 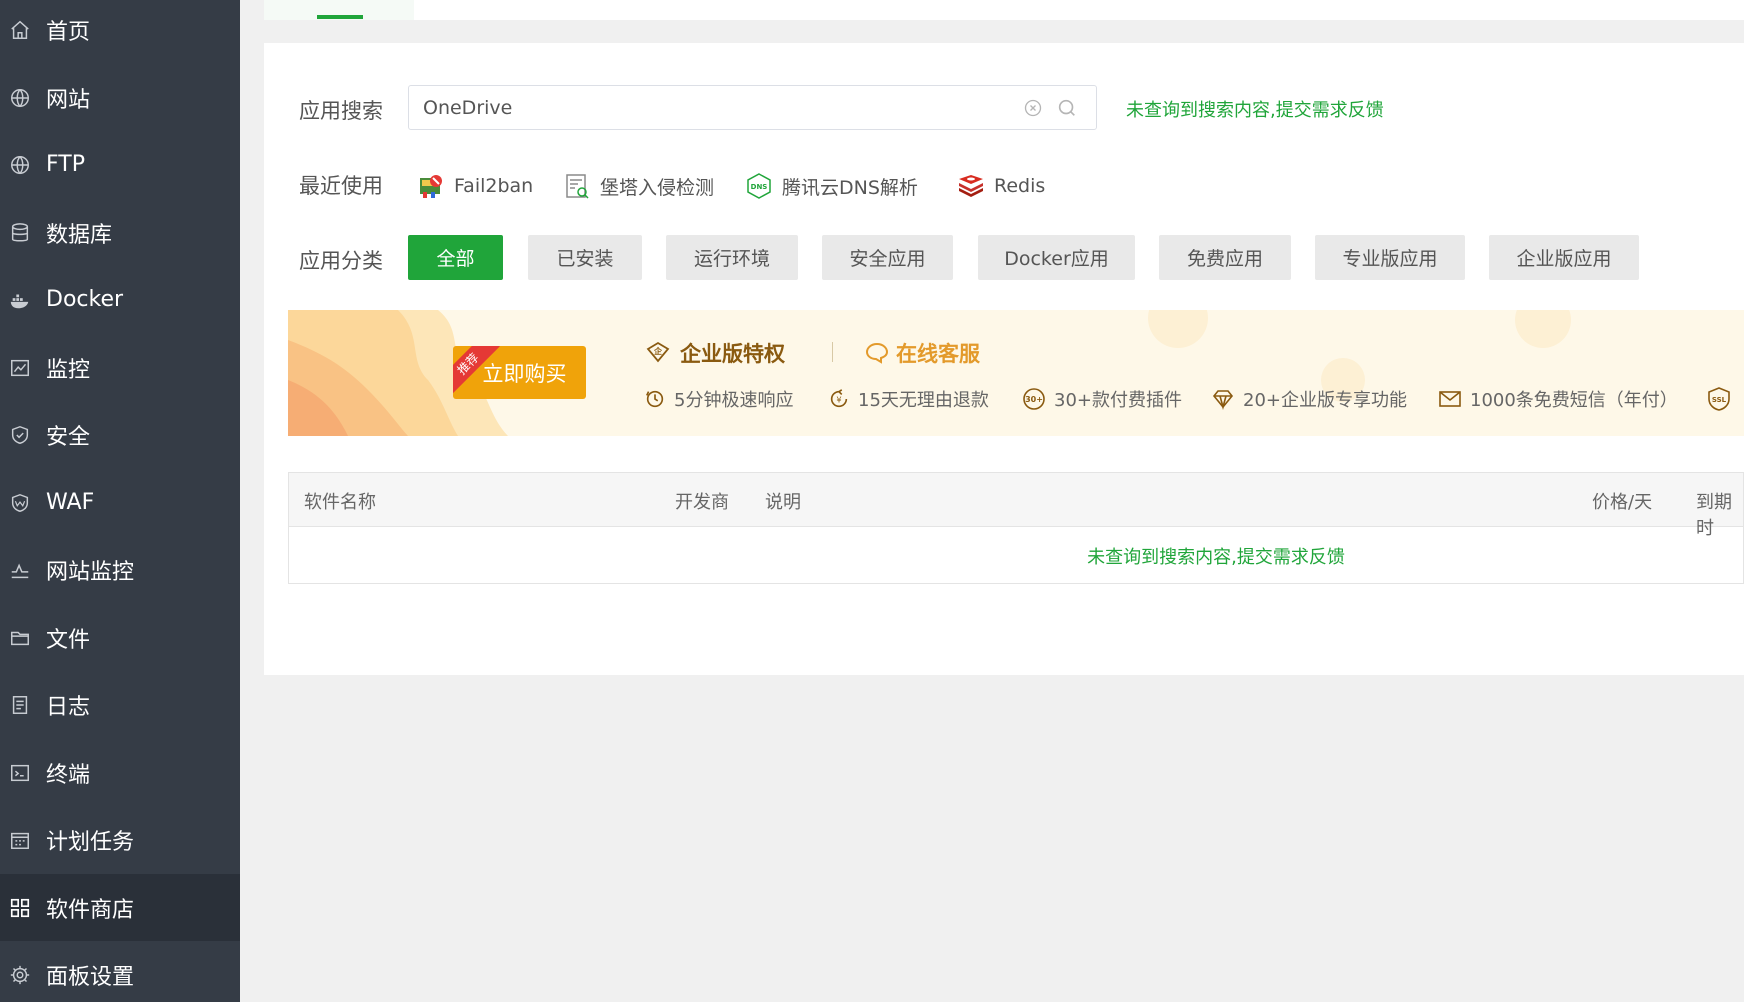 What do you see at coordinates (341, 186) in the screenshot?
I see `recent-label: 最近使用` at bounding box center [341, 186].